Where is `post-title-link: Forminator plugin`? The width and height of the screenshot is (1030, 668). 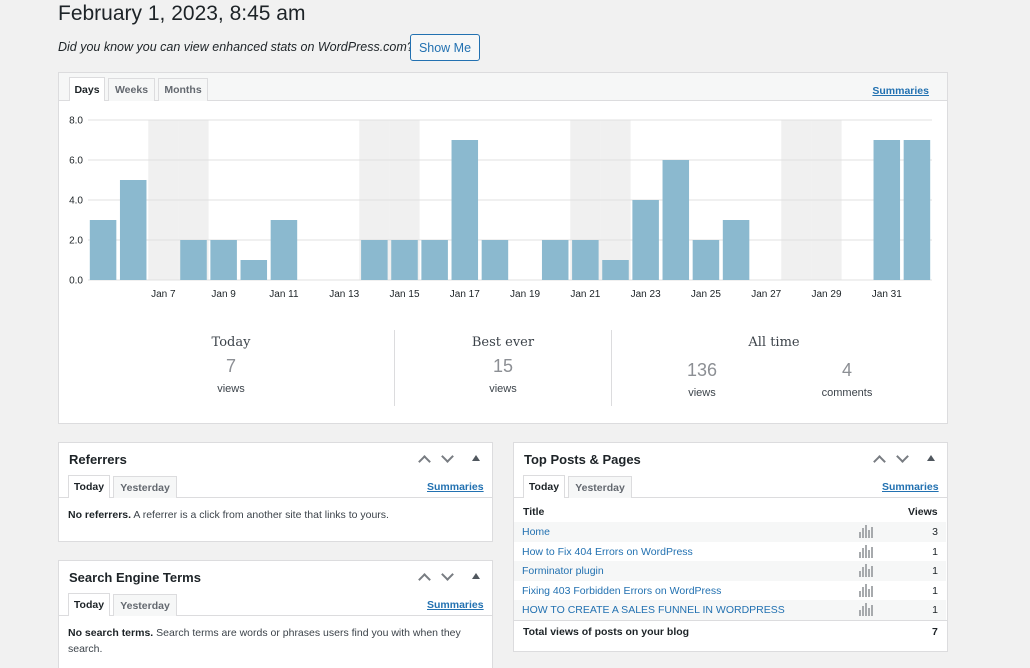
post-title-link: Forminator plugin is located at coordinates (563, 571).